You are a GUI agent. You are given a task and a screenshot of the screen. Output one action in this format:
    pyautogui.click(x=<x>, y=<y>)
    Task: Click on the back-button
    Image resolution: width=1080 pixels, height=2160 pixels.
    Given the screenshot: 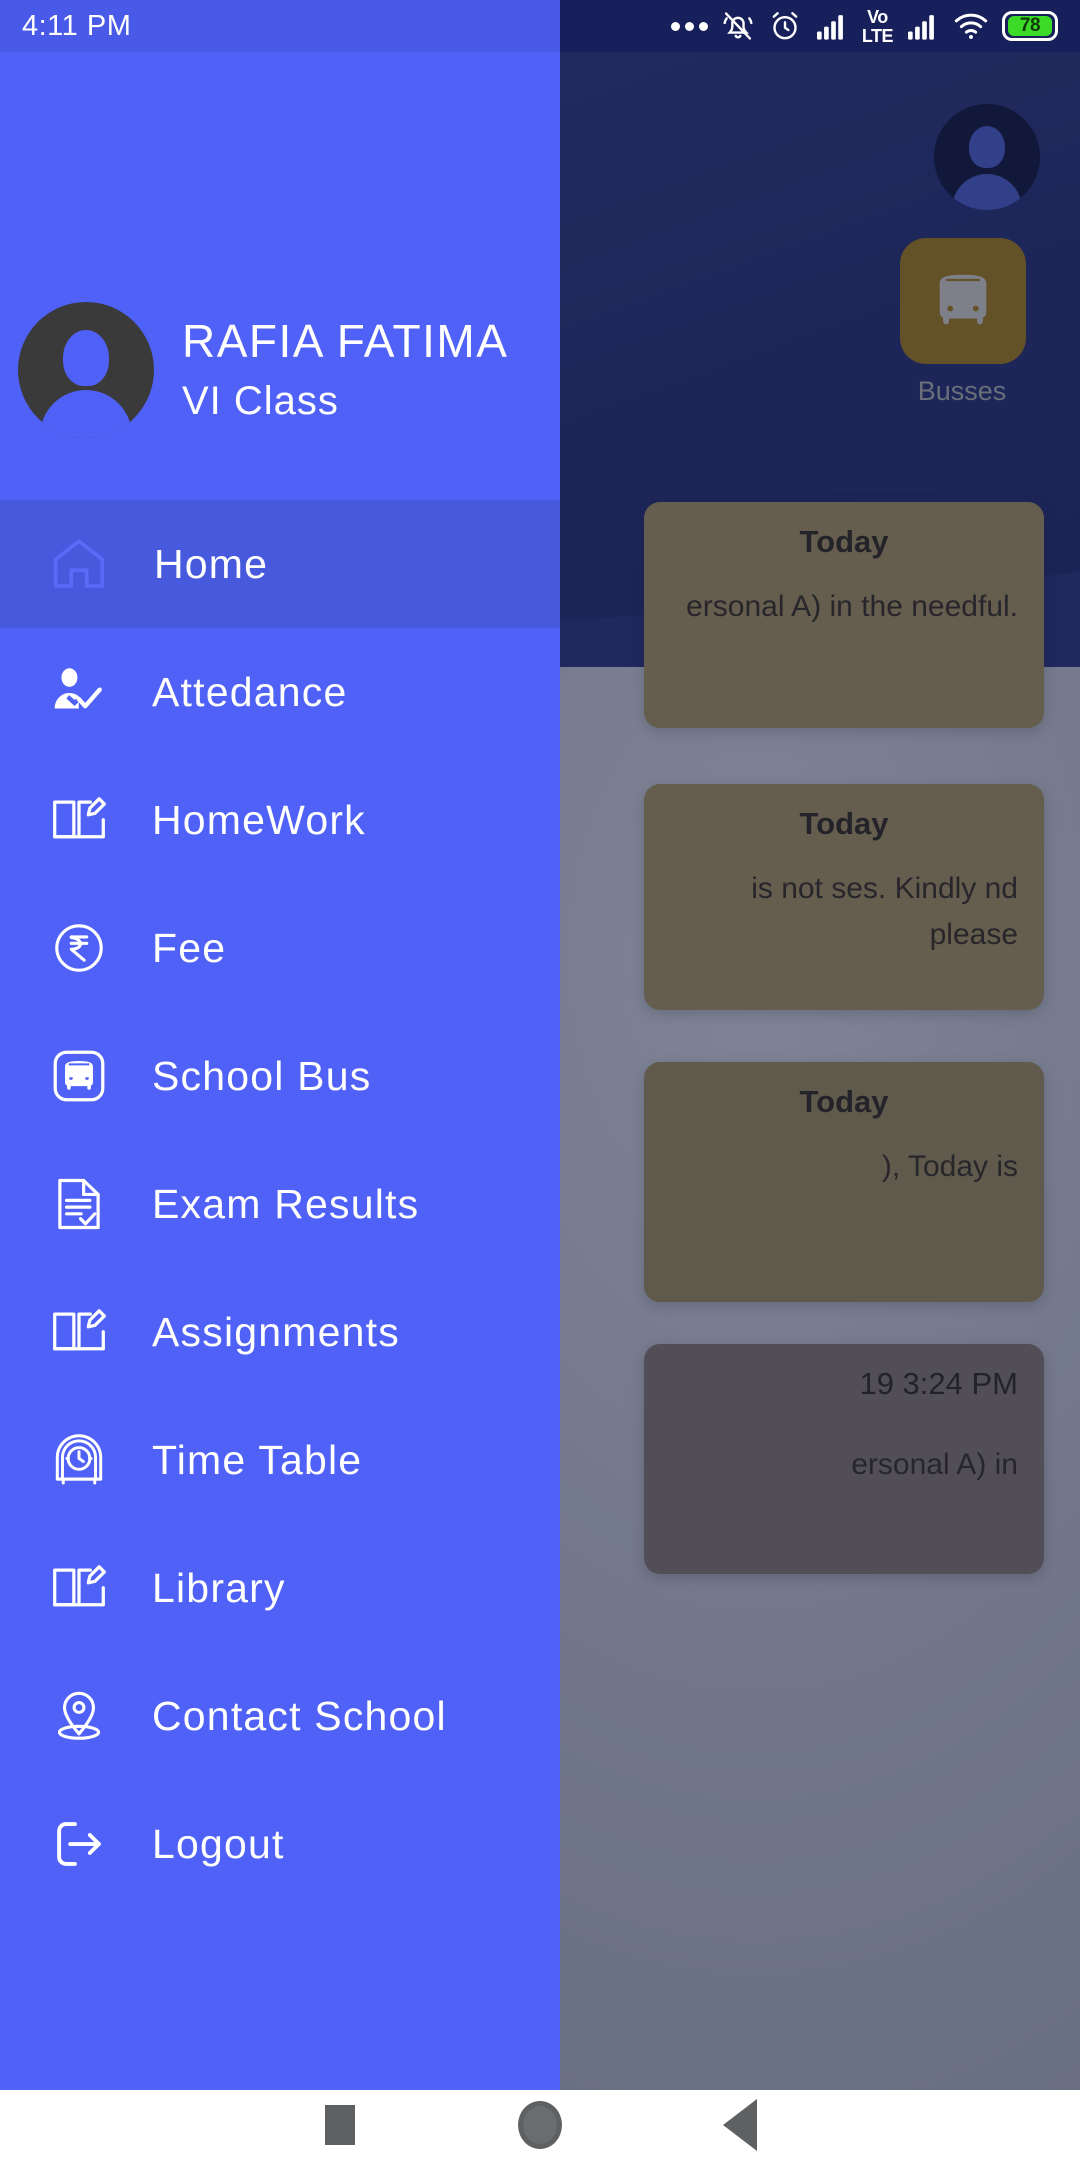 What is the action you would take?
    pyautogui.click(x=740, y=2125)
    